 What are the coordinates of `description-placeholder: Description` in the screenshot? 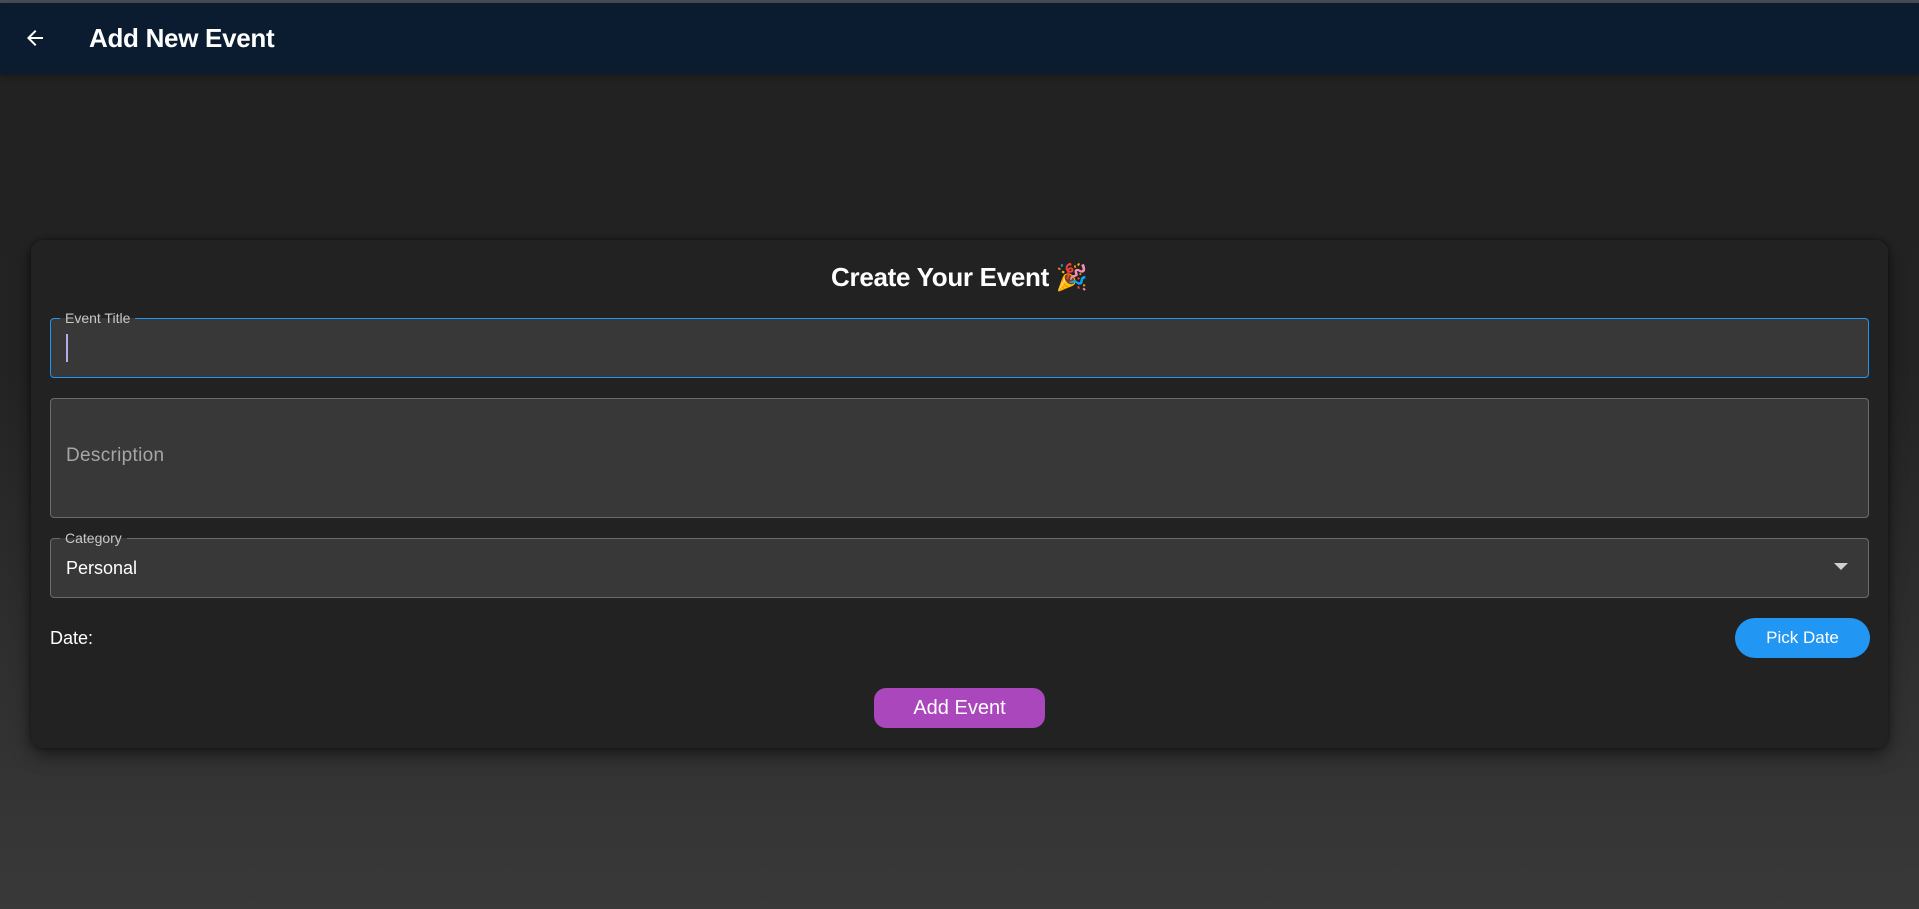 It's located at (115, 455).